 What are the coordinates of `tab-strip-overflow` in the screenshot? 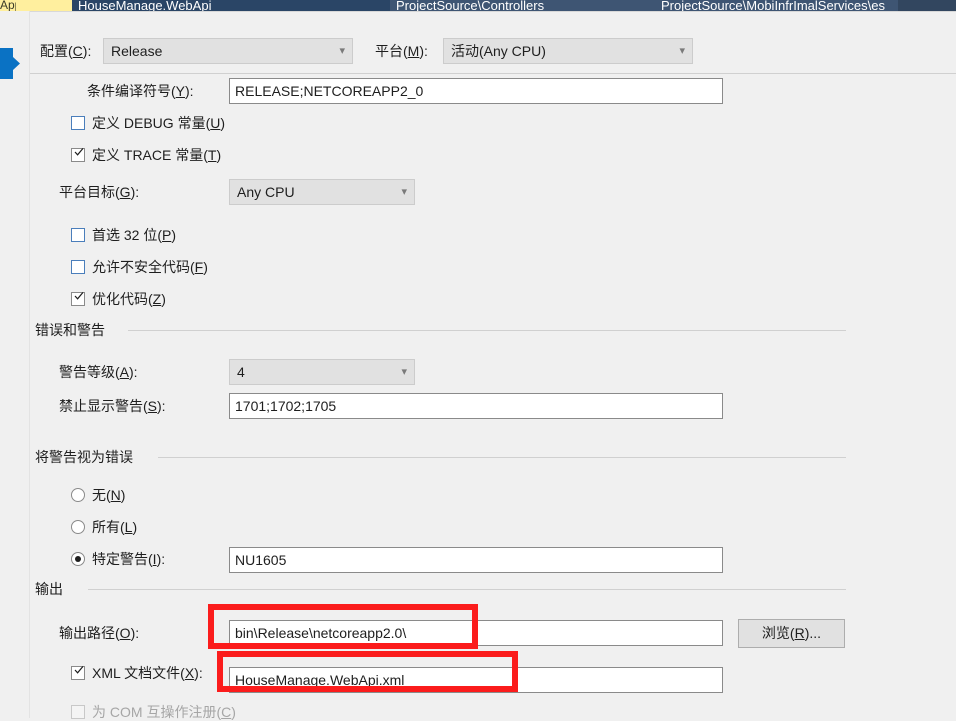 It's located at (927, 5).